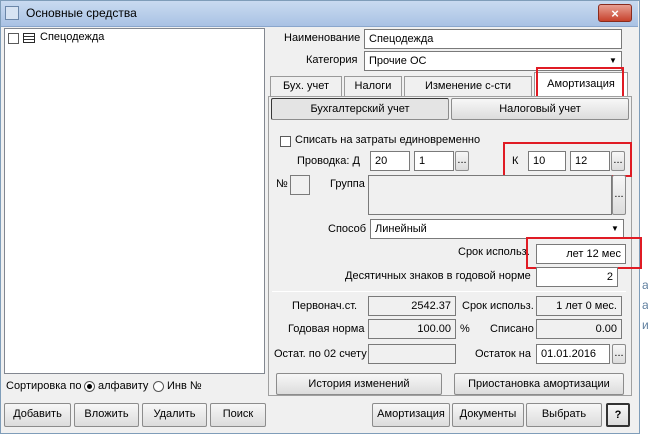 This screenshot has width=648, height=434. I want to click on chevron-down-icon: ▼, so click(615, 229).